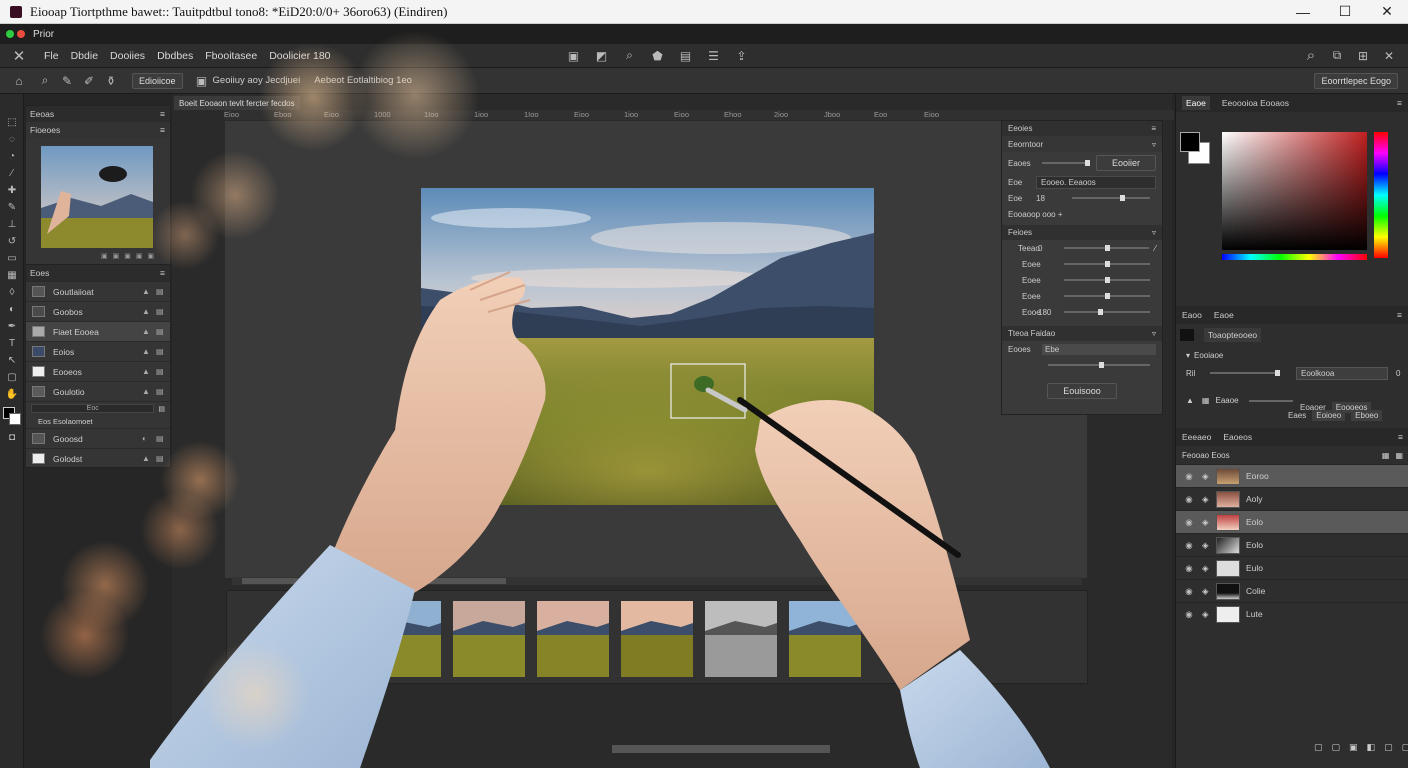 The width and height of the screenshot is (1408, 768). I want to click on filter-icon: ▦, so click(1399, 455).